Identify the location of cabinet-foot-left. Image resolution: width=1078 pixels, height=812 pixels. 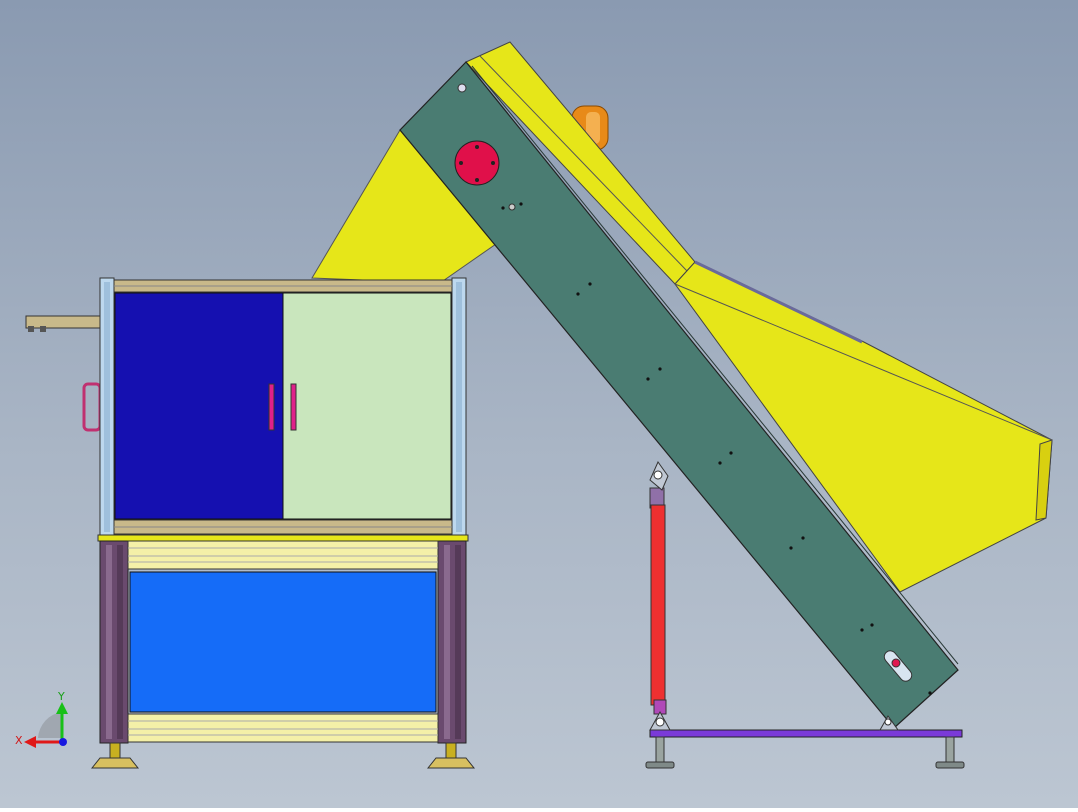
(115, 755).